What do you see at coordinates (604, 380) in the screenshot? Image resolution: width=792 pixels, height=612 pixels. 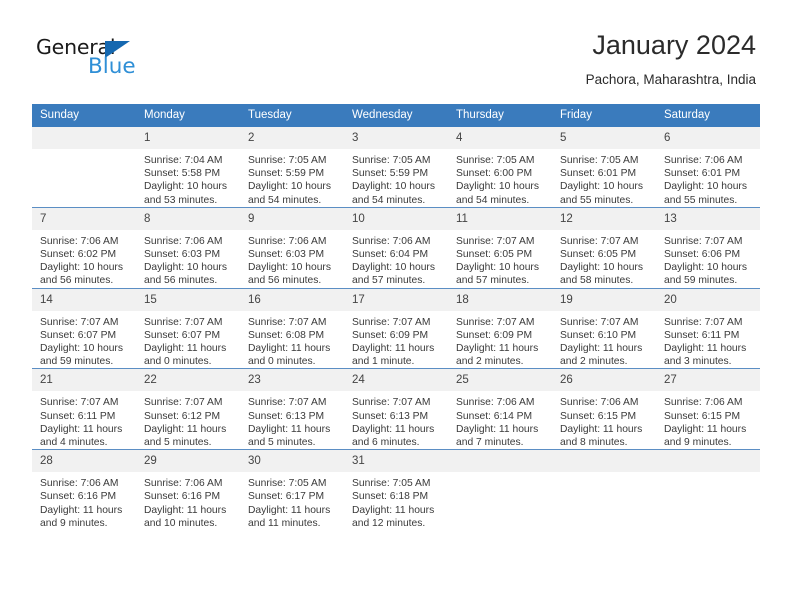 I see `day-number: 26` at bounding box center [604, 380].